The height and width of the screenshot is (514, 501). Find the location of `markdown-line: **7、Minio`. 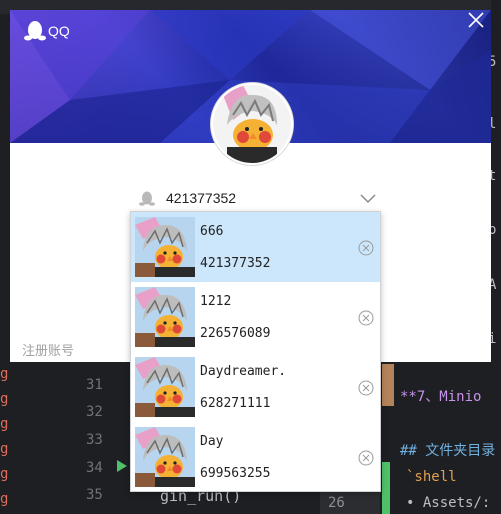

markdown-line: **7、Minio is located at coordinates (441, 397).